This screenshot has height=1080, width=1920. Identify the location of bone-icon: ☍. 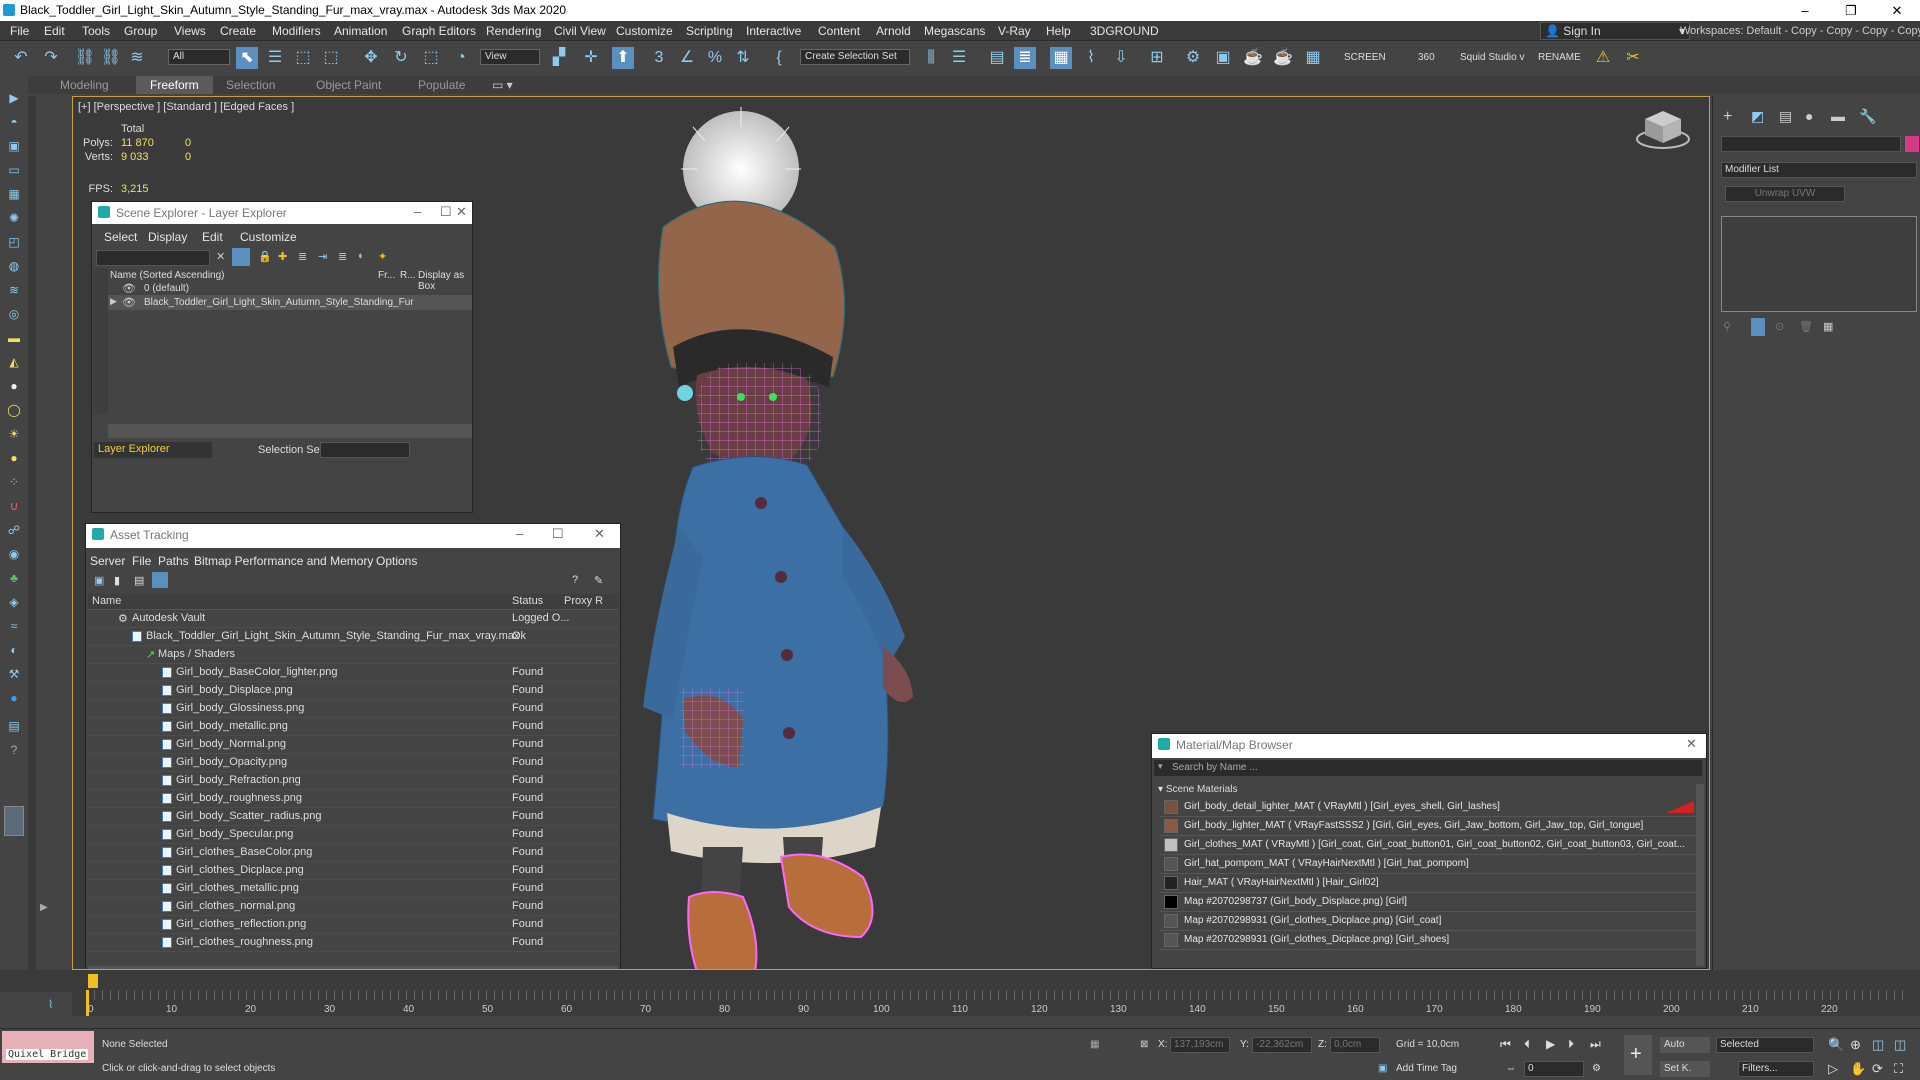
(14, 530).